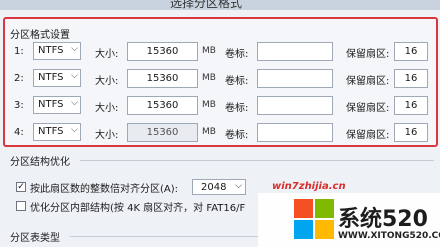  Describe the element at coordinates (220, 134) in the screenshot. I see `partition-row: 4: NTFS ⌵ 大小: 15360 MB 卷标: 保留扇区: 16` at that location.